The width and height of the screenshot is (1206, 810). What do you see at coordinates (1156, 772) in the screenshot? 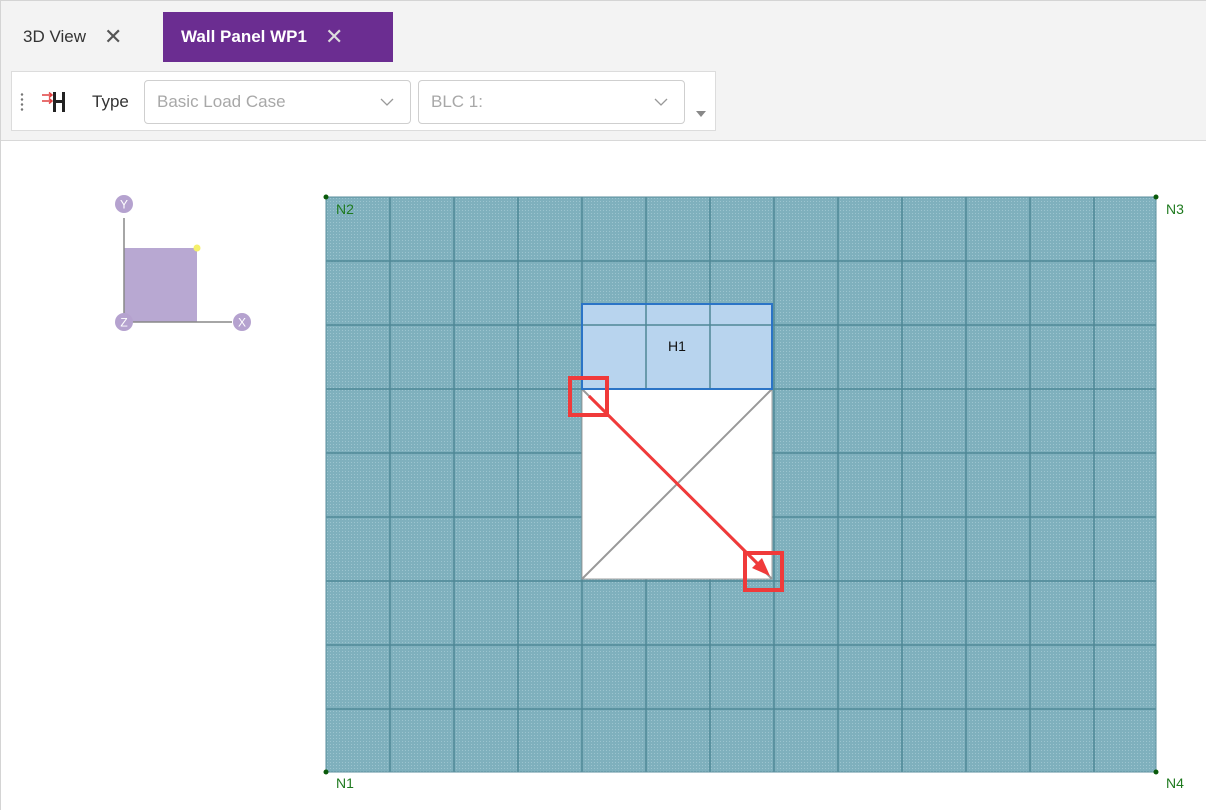
I see `node-n4-marker` at bounding box center [1156, 772].